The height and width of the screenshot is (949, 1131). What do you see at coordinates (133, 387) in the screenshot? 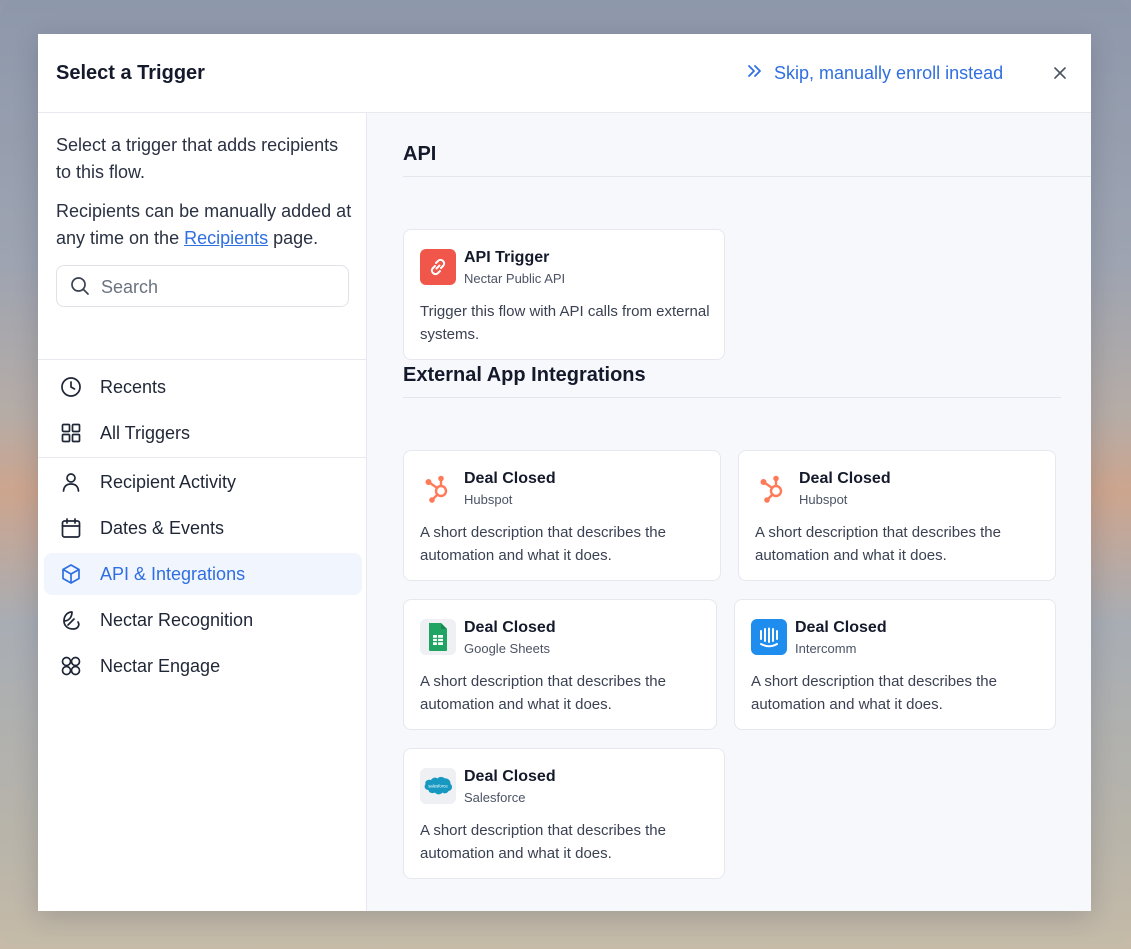
I see `sidebar-item-label: Recents` at bounding box center [133, 387].